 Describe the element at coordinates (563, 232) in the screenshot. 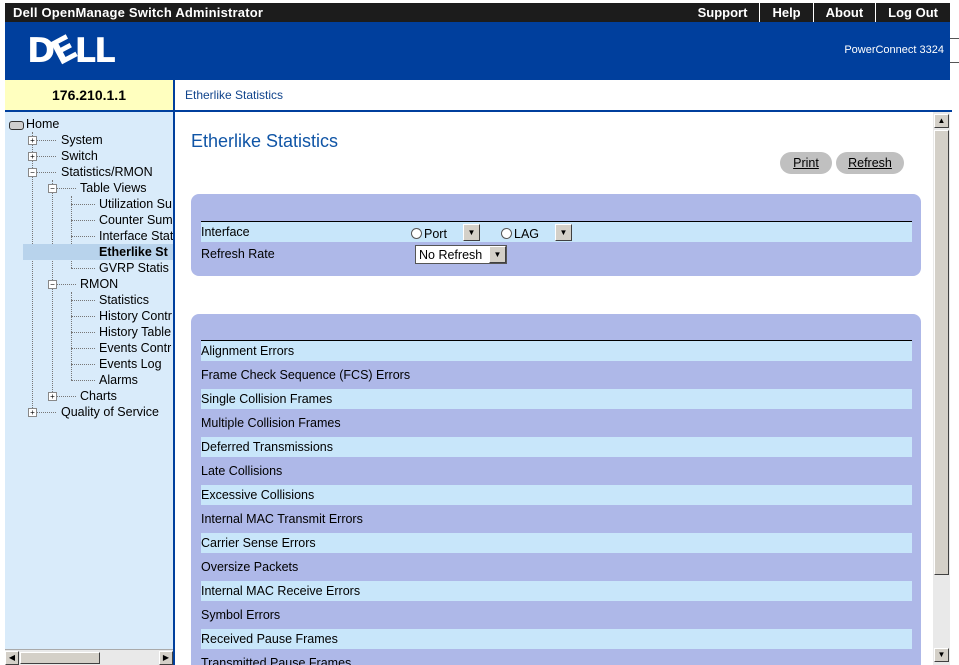

I see `lag-select-dropdown-icon: ▼` at that location.